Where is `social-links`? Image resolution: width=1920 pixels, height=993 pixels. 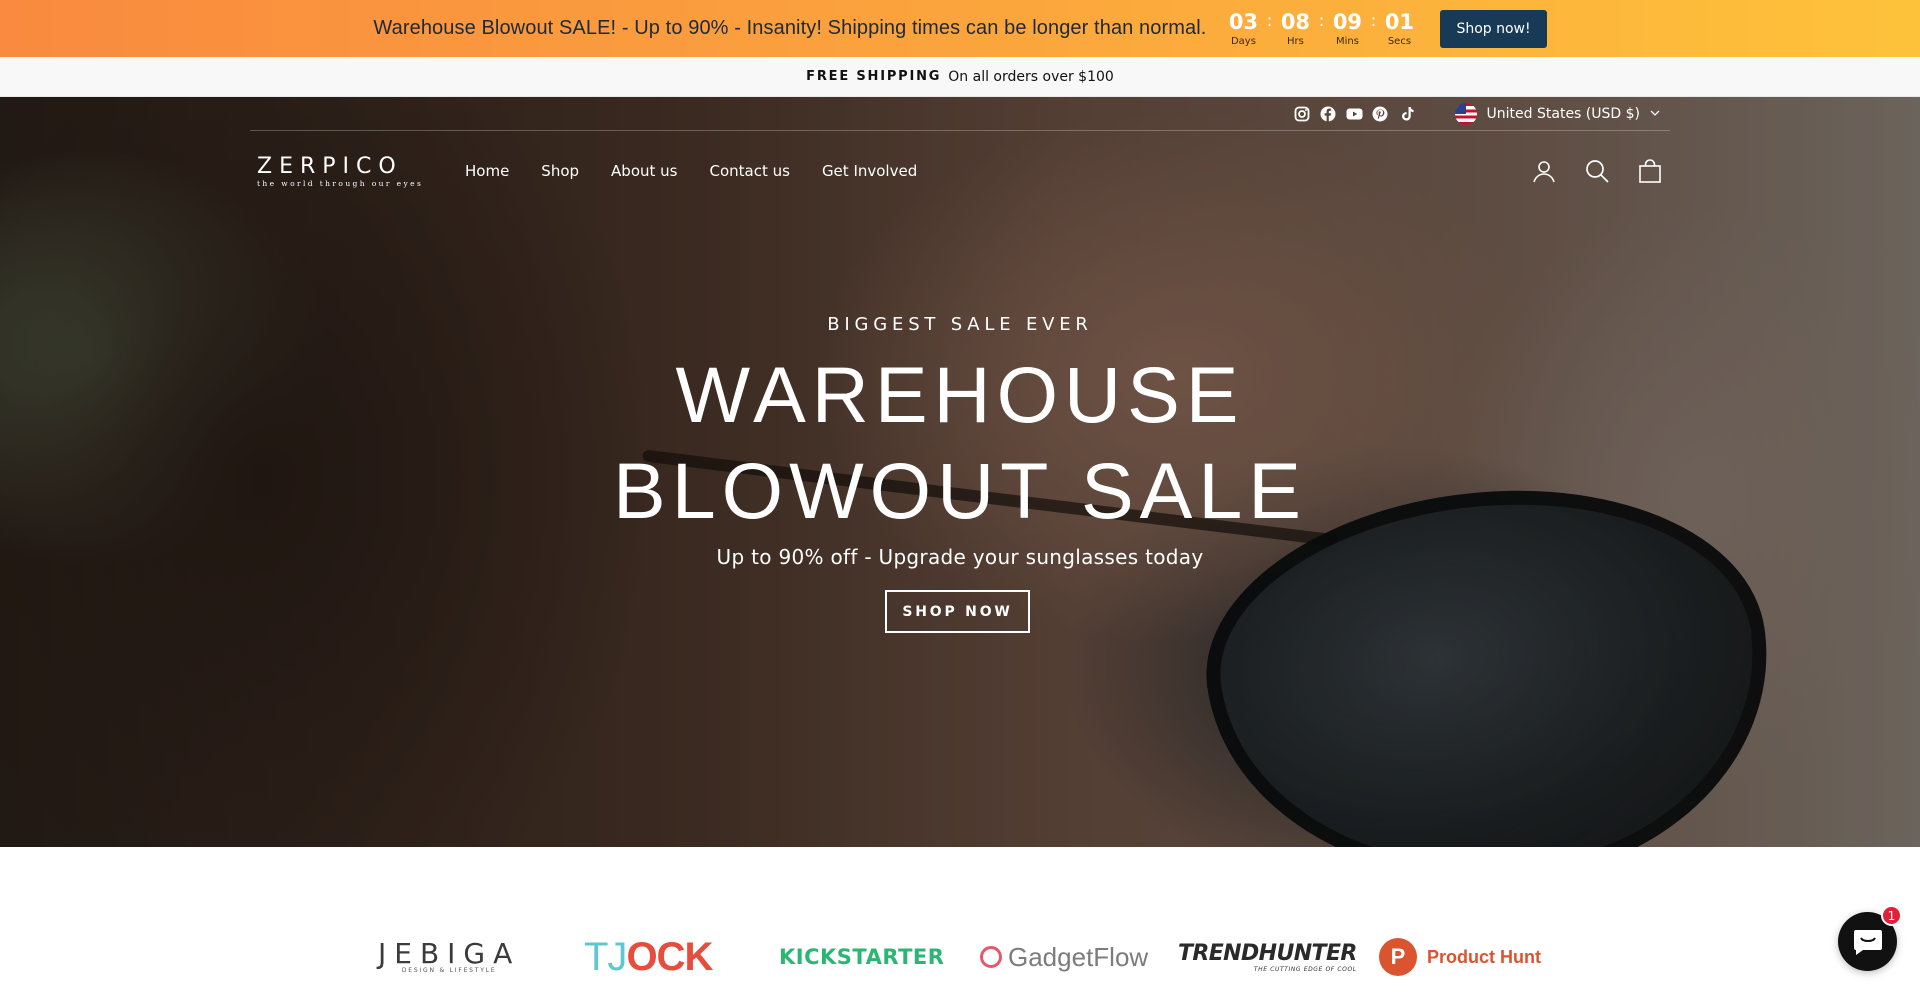 social-links is located at coordinates (1354, 113).